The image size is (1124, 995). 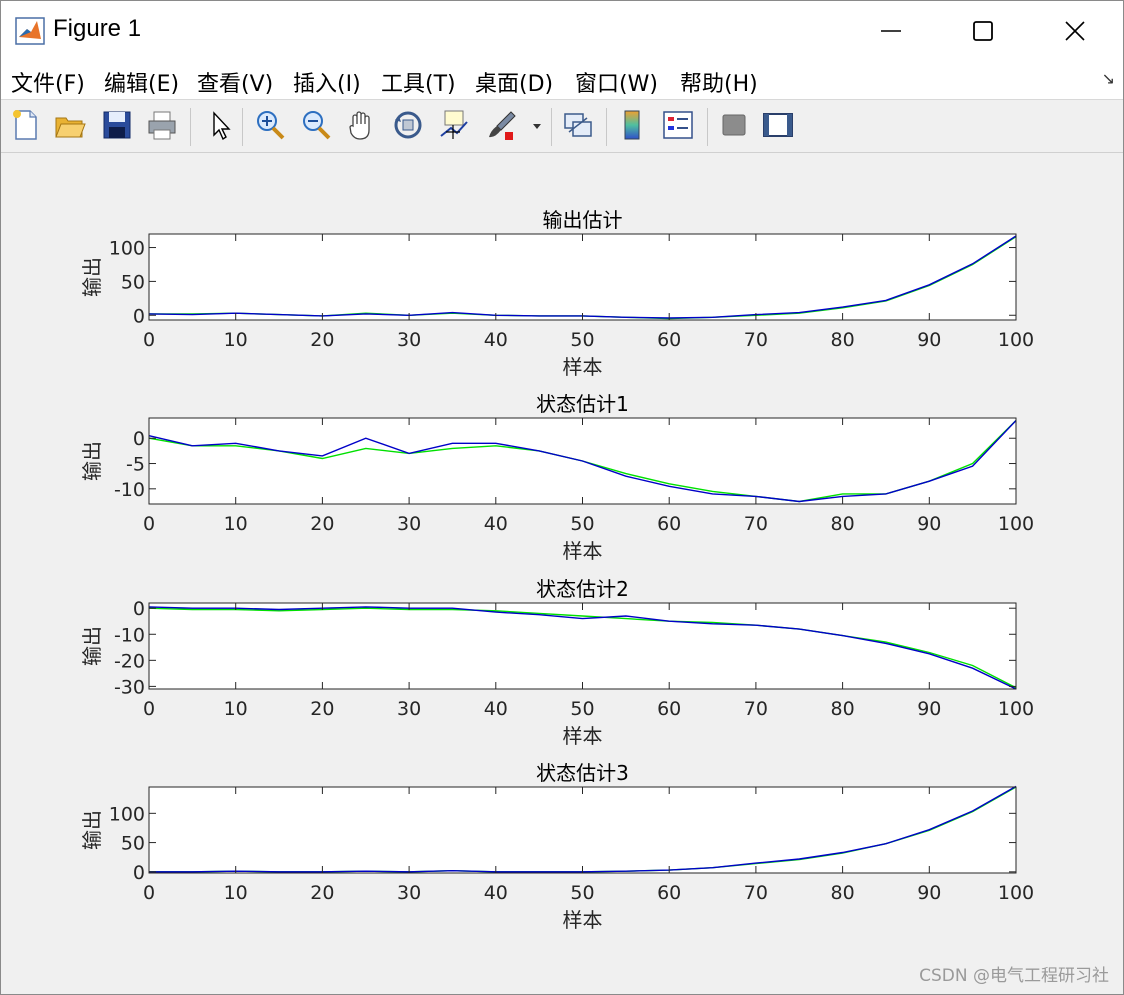 I want to click on y-tick-label: -20, so click(x=129, y=661).